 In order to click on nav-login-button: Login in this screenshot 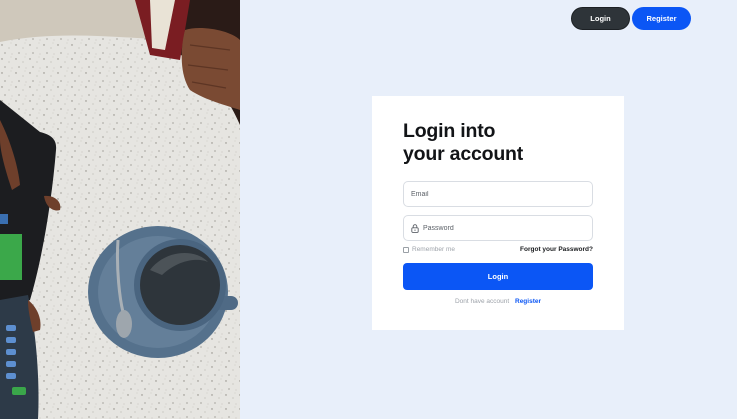, I will do `click(600, 18)`.